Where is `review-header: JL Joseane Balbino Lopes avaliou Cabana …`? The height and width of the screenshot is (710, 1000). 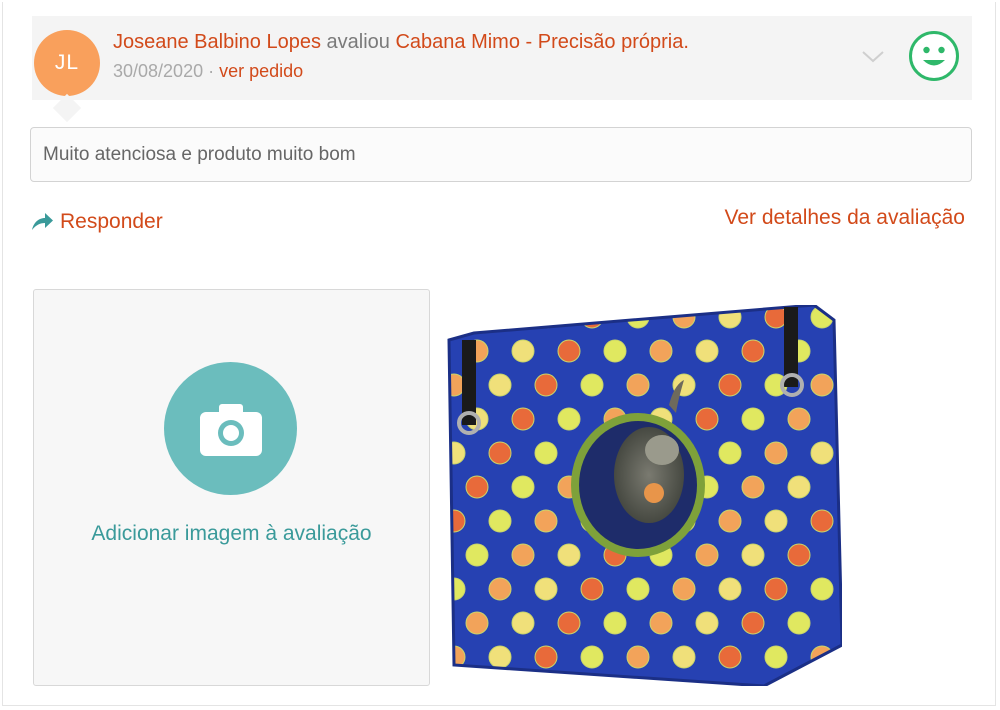
review-header: JL Joseane Balbino Lopes avaliou Cabana … is located at coordinates (502, 58).